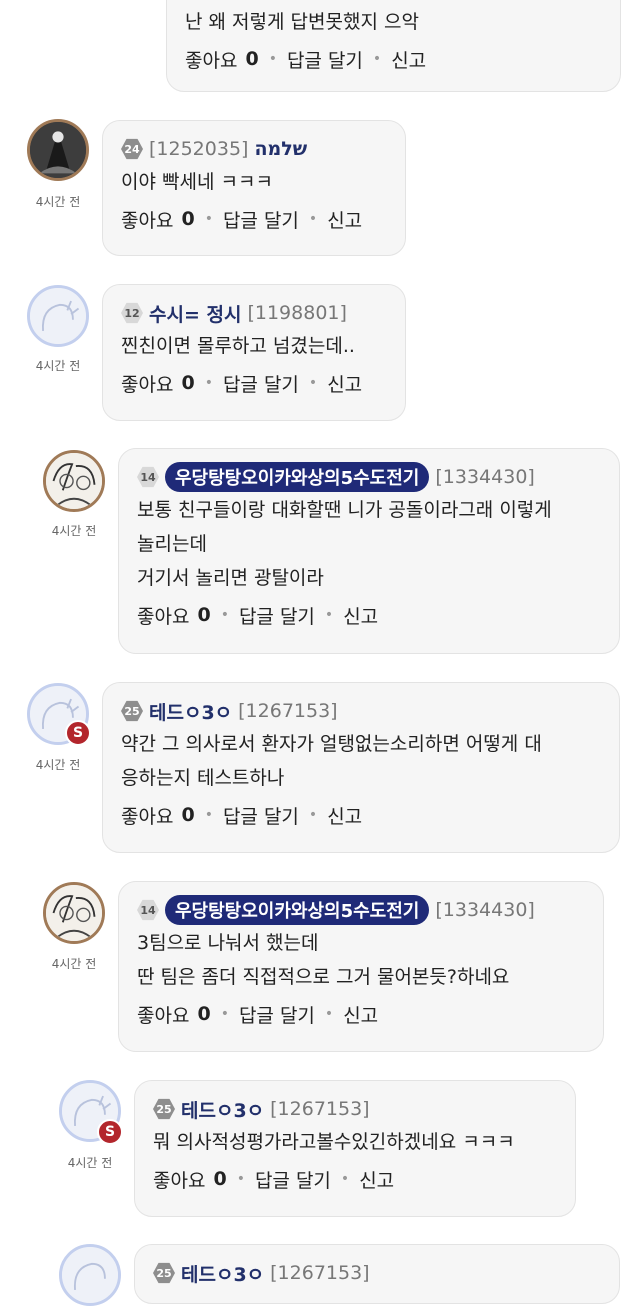 The height and width of the screenshot is (1306, 640). I want to click on comment-header: 24 [1252035] שלמה, so click(254, 149).